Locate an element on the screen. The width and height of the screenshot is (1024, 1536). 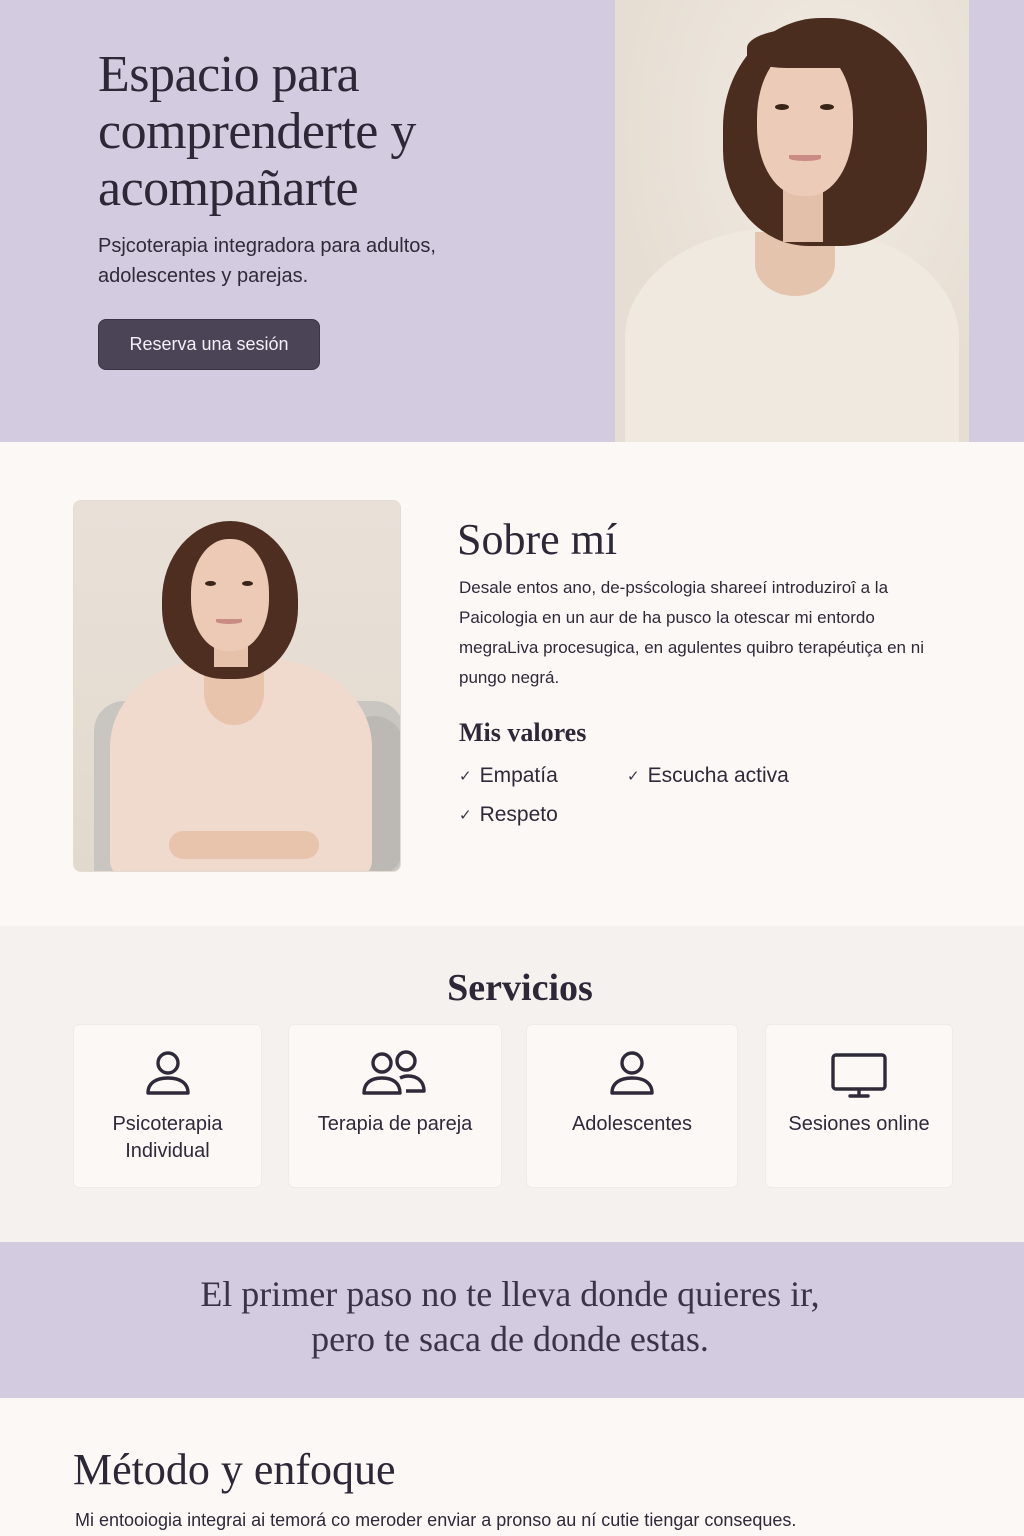
quote-line-2: pero te saca de donde estas. is located at coordinates (510, 1339).